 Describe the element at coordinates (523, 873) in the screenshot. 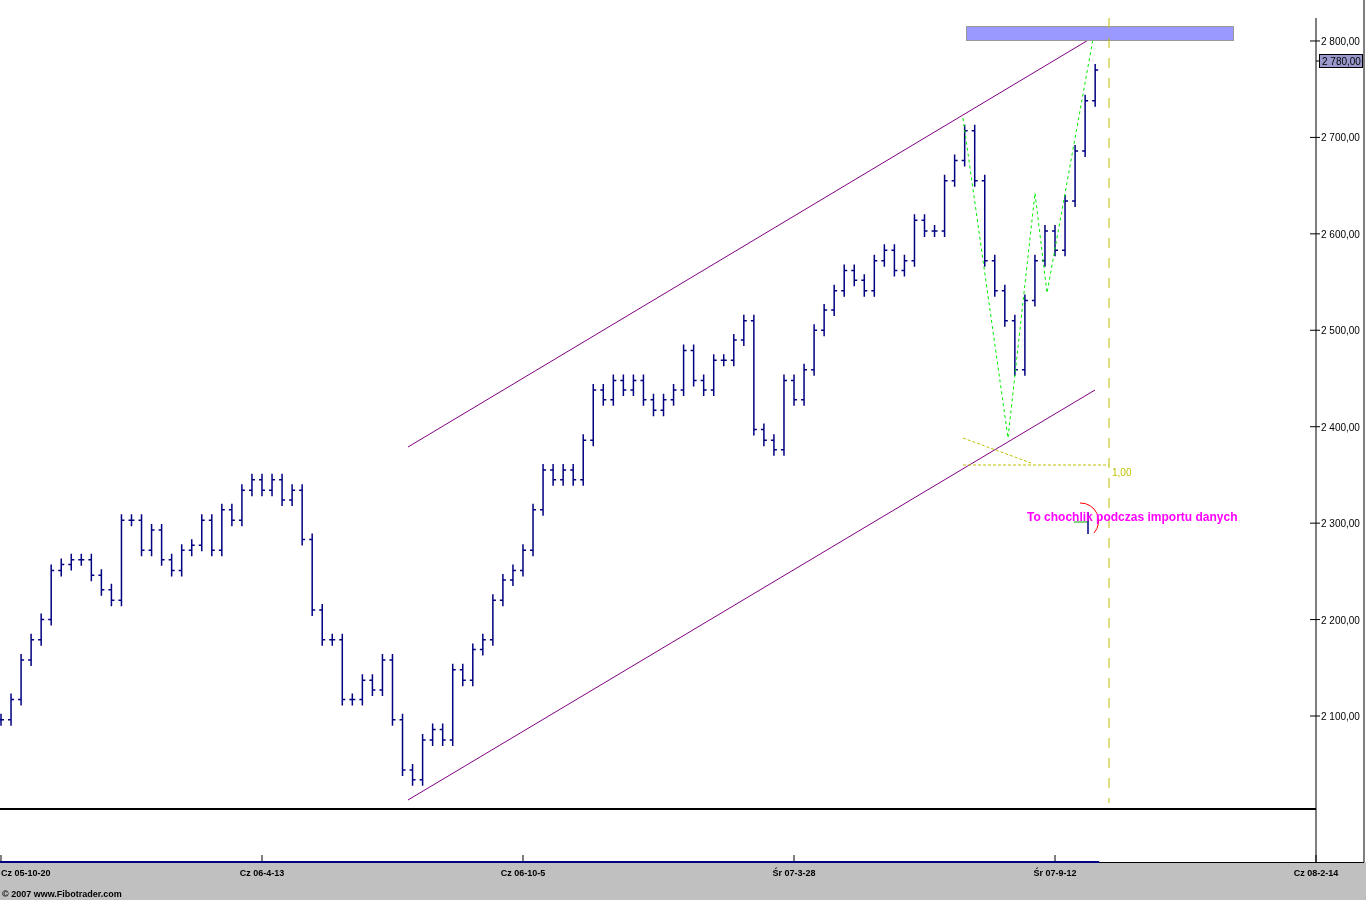

I see `date-label: Cz 06-10-5` at that location.